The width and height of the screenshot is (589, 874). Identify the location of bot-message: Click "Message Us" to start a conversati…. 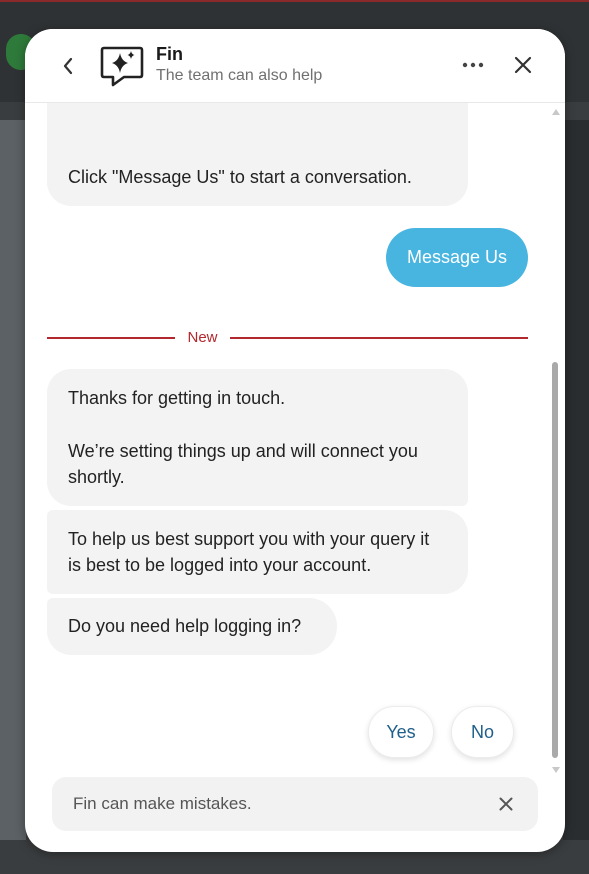
(257, 154).